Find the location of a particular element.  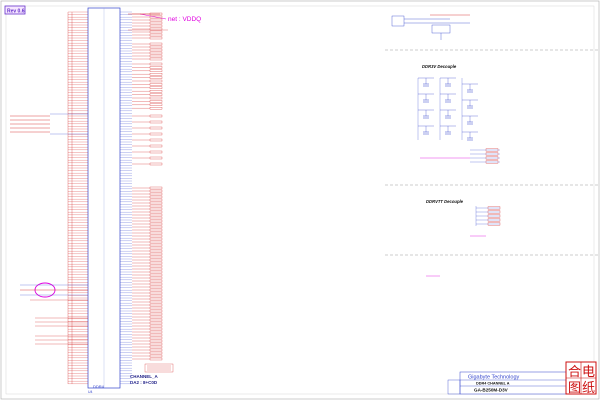

regulator-block is located at coordinates (430, 27).